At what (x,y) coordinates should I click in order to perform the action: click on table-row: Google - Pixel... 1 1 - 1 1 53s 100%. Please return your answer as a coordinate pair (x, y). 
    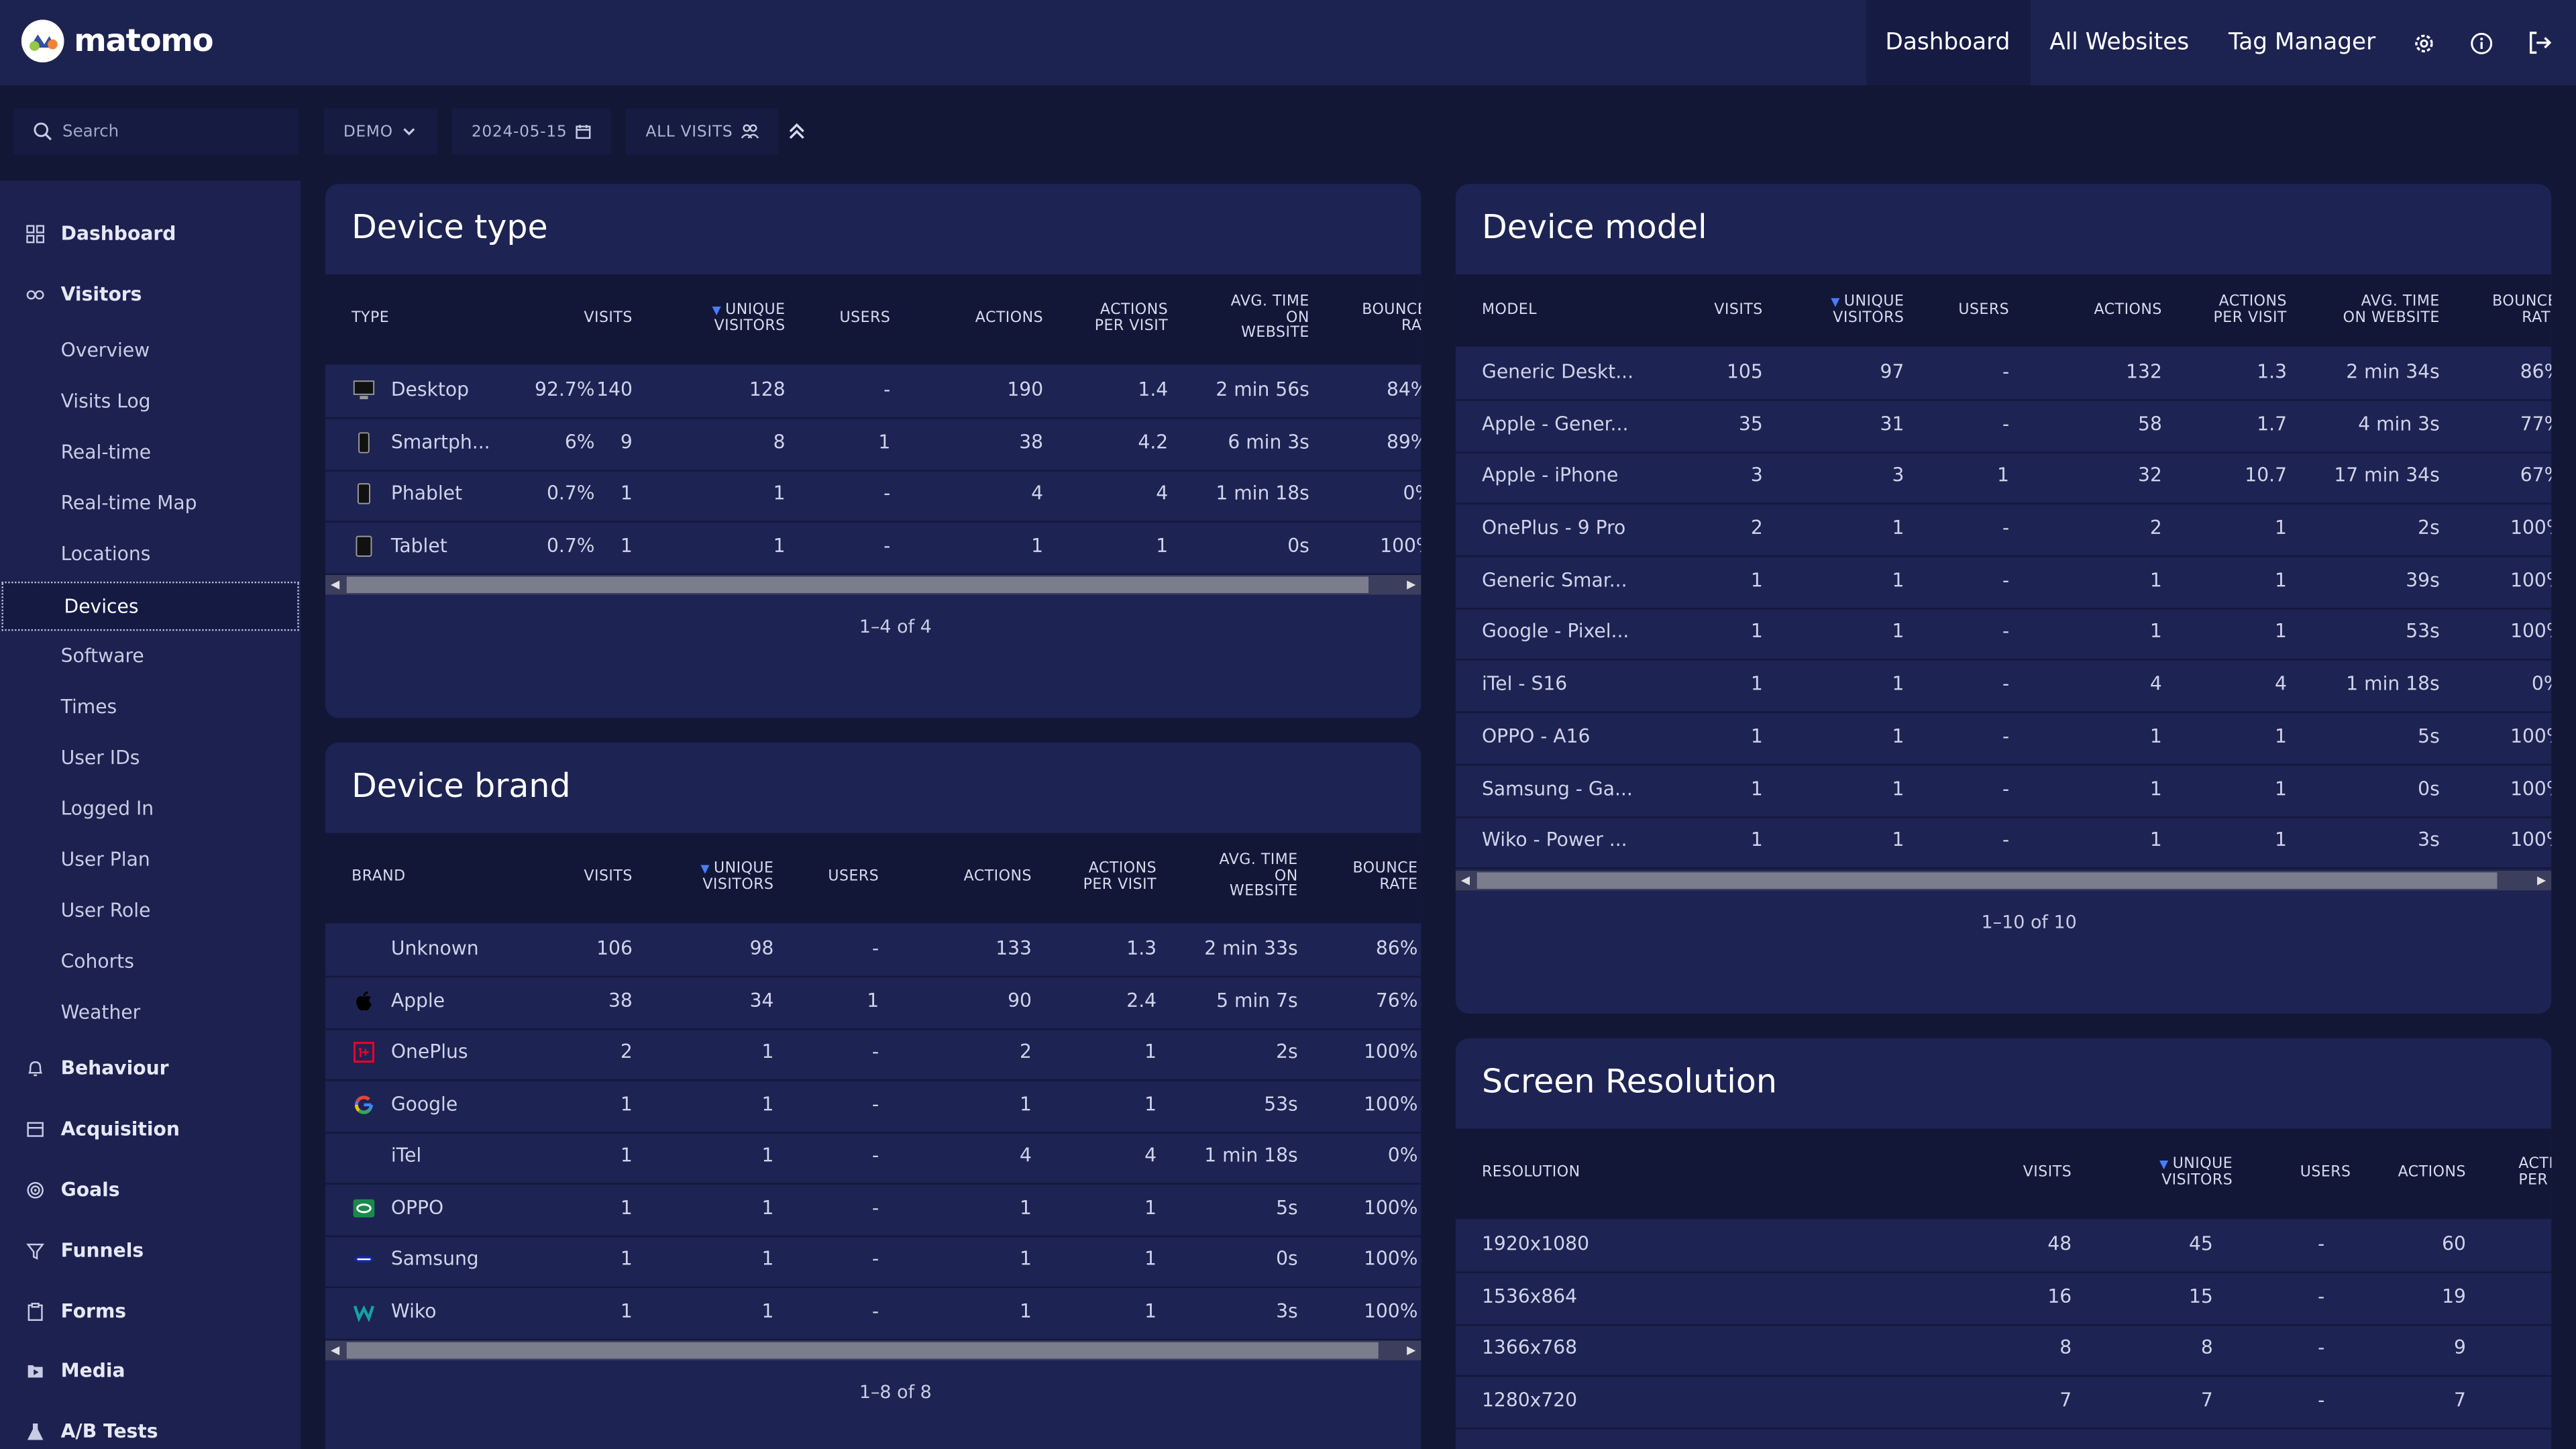
    Looking at the image, I should click on (2003, 633).